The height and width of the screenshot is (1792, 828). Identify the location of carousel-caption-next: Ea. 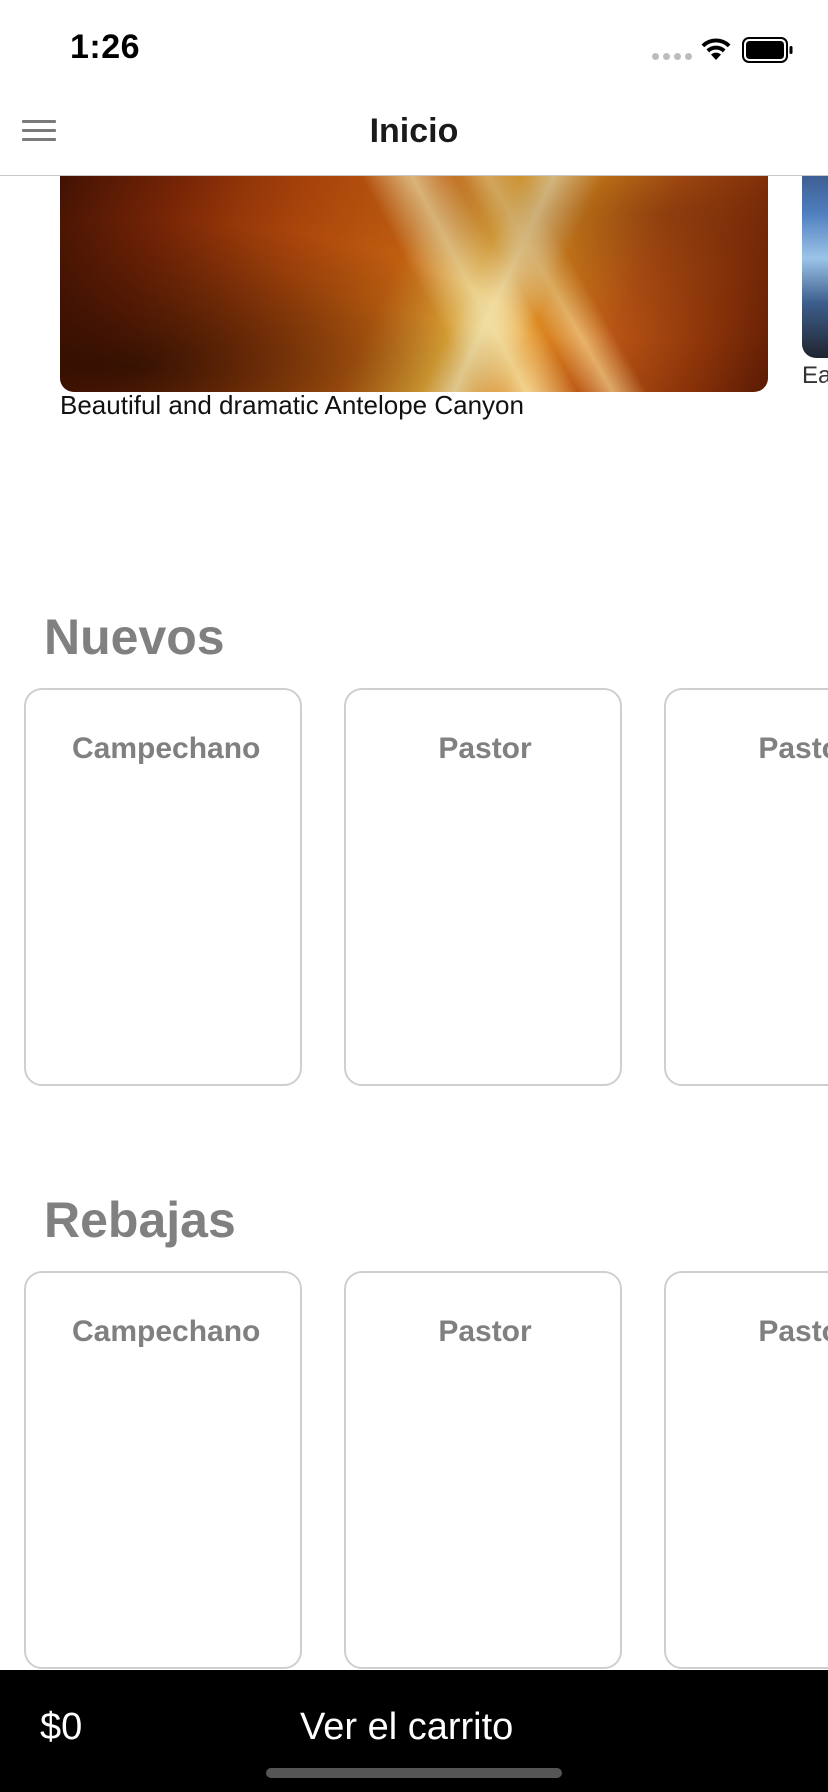
(815, 375).